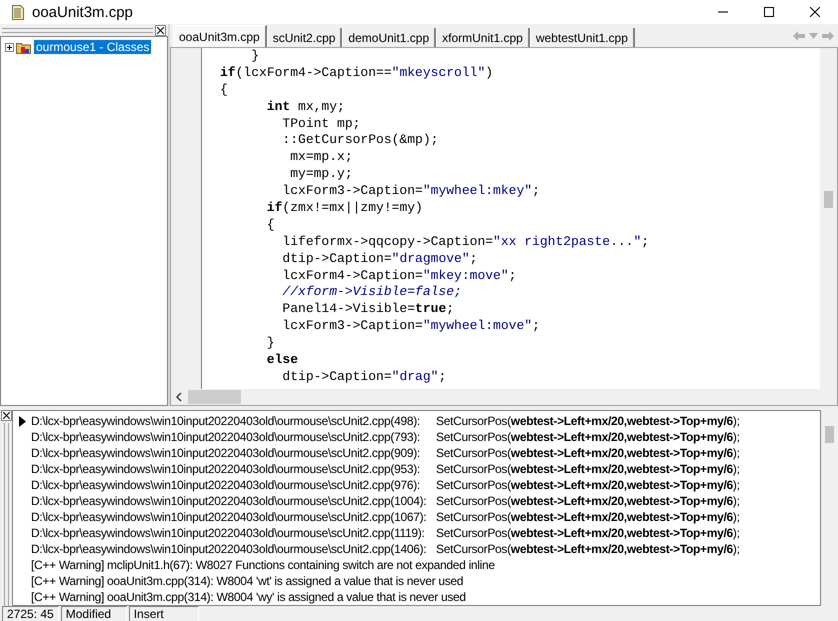 The height and width of the screenshot is (621, 838). Describe the element at coordinates (345, 208) in the screenshot. I see `code-line: if(zmx!=mx||zmy!=my)` at that location.